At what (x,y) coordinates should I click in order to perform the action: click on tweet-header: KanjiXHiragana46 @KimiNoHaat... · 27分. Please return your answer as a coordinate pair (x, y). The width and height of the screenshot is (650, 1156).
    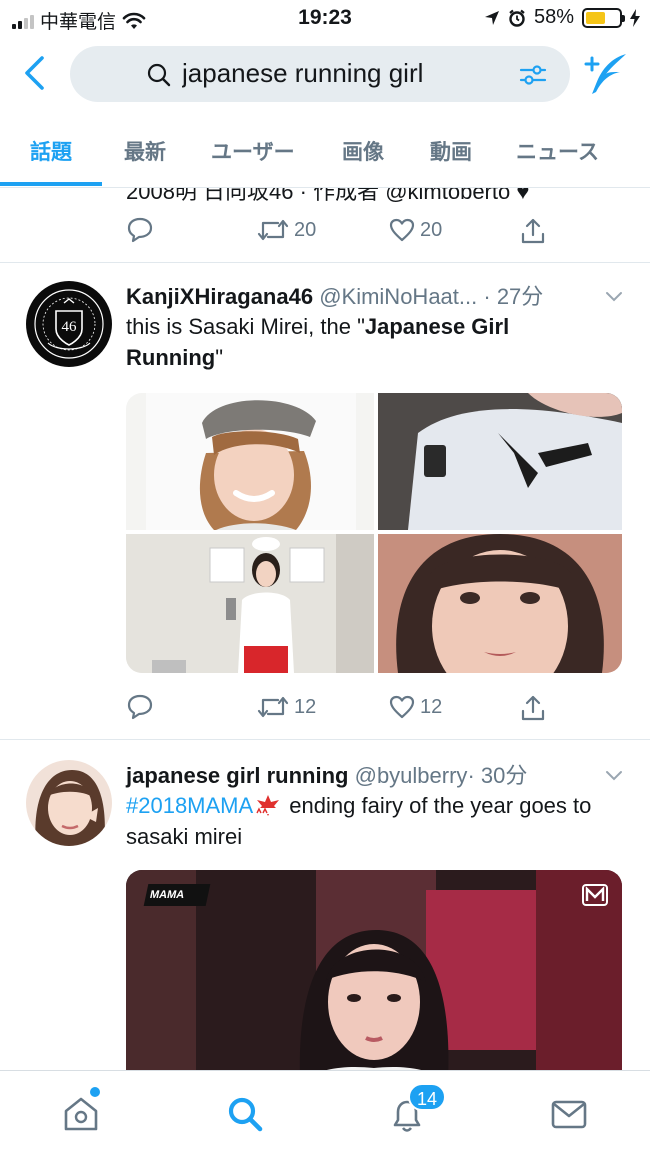
    Looking at the image, I should click on (376, 295).